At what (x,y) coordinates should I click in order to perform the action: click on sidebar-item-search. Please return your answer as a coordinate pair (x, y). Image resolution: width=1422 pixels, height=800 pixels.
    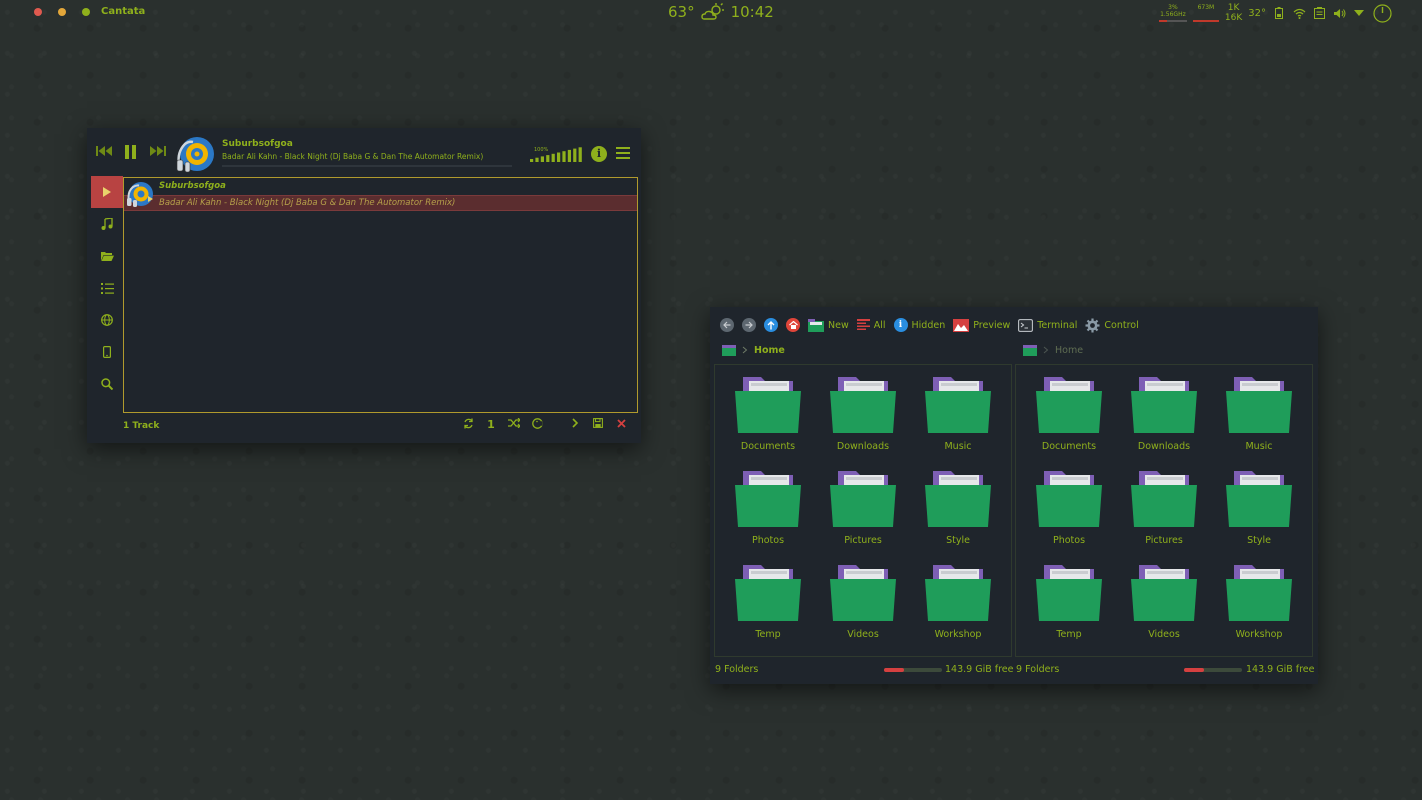
    Looking at the image, I should click on (107, 384).